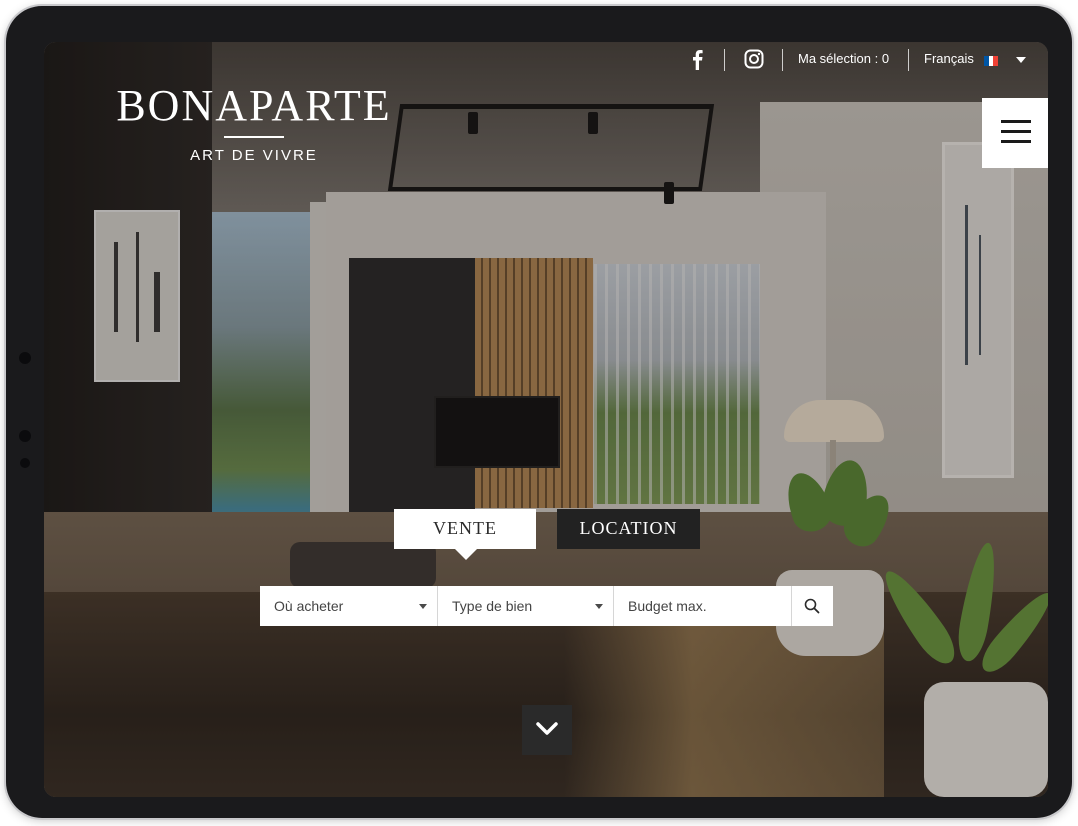 The width and height of the screenshot is (1078, 826). I want to click on search-icon, so click(812, 606).